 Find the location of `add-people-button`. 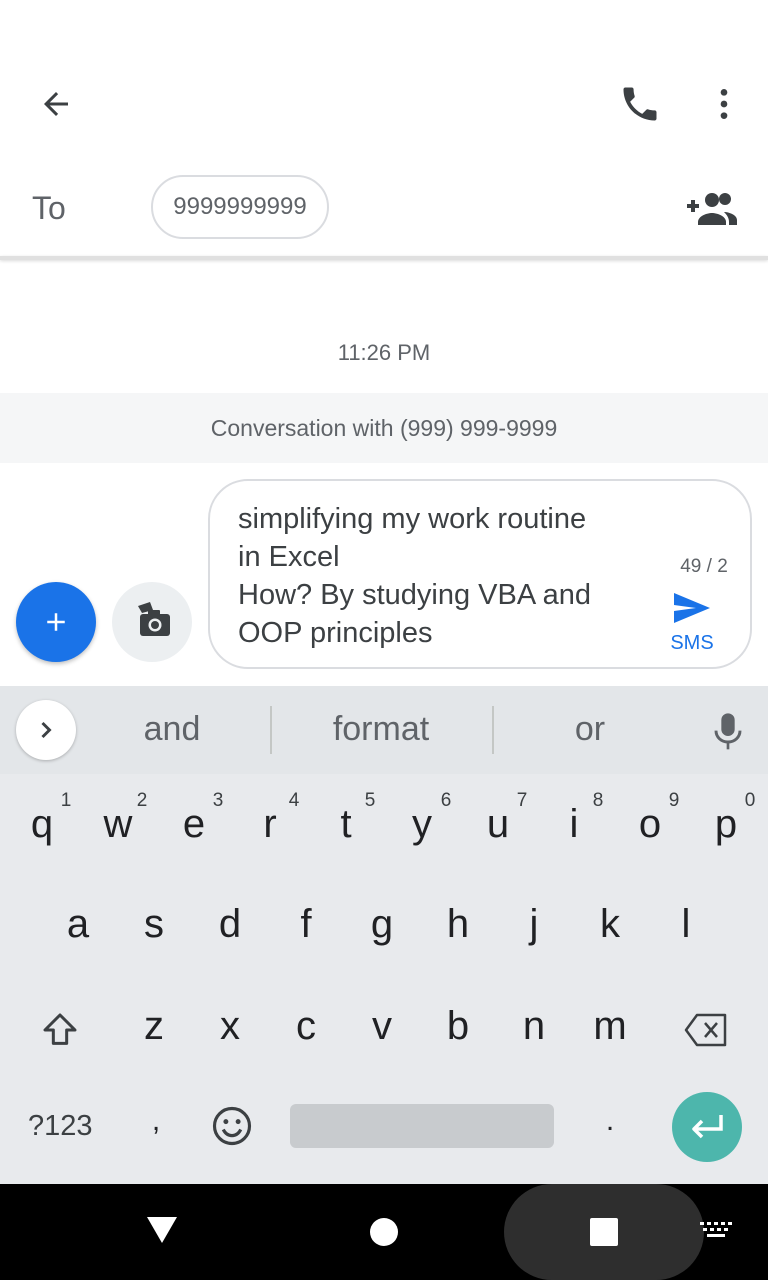

add-people-button is located at coordinates (712, 208).